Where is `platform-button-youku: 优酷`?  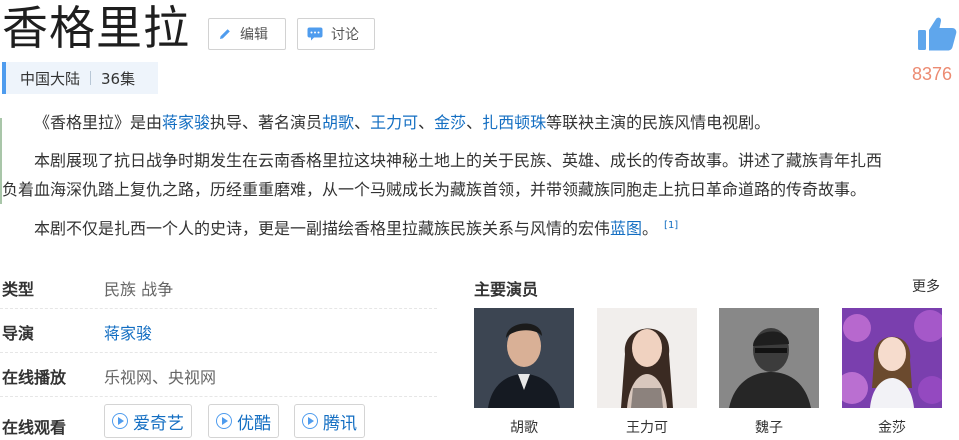 platform-button-youku: 优酷 is located at coordinates (243, 421).